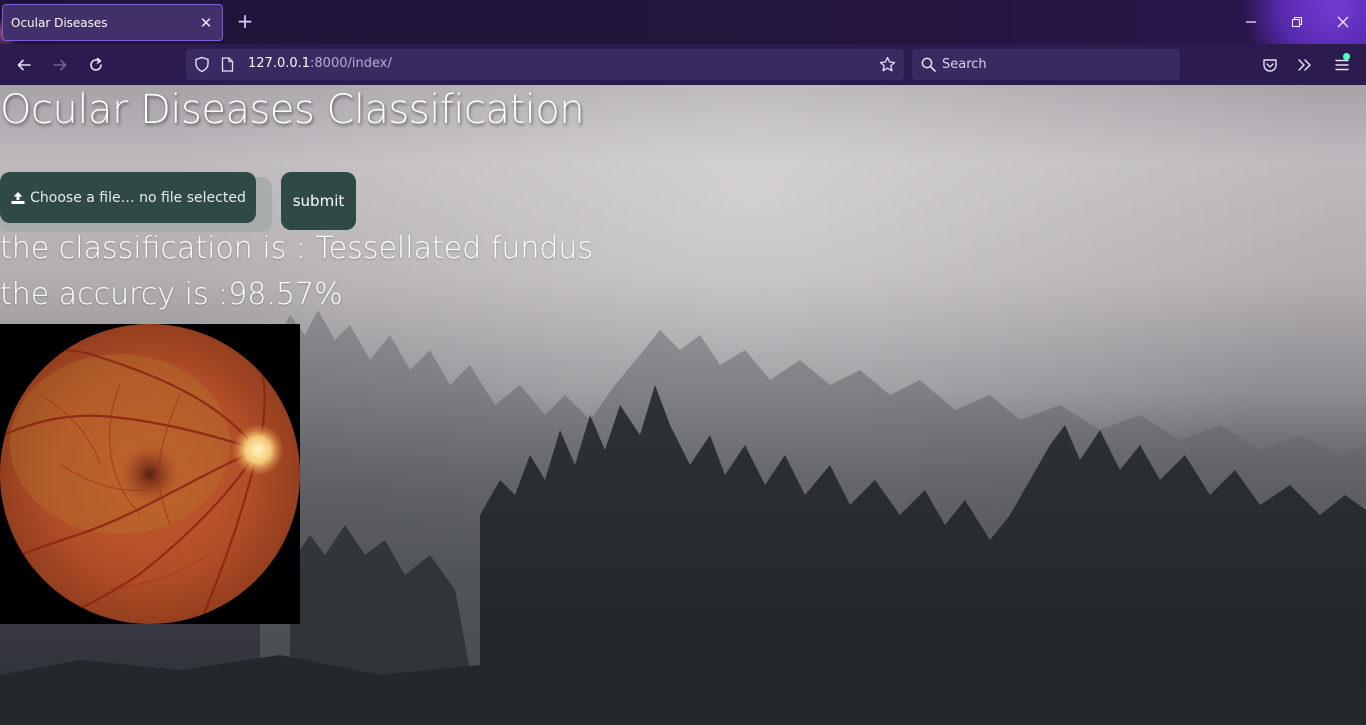 The width and height of the screenshot is (1366, 725). What do you see at coordinates (59, 22) in the screenshot?
I see `tab-title: Ocular Diseases` at bounding box center [59, 22].